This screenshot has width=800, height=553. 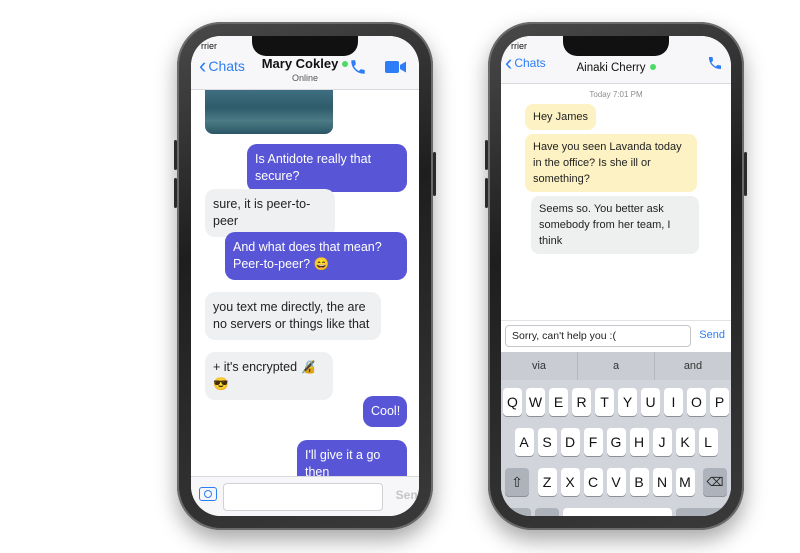 I want to click on key: Z, so click(x=547, y=482).